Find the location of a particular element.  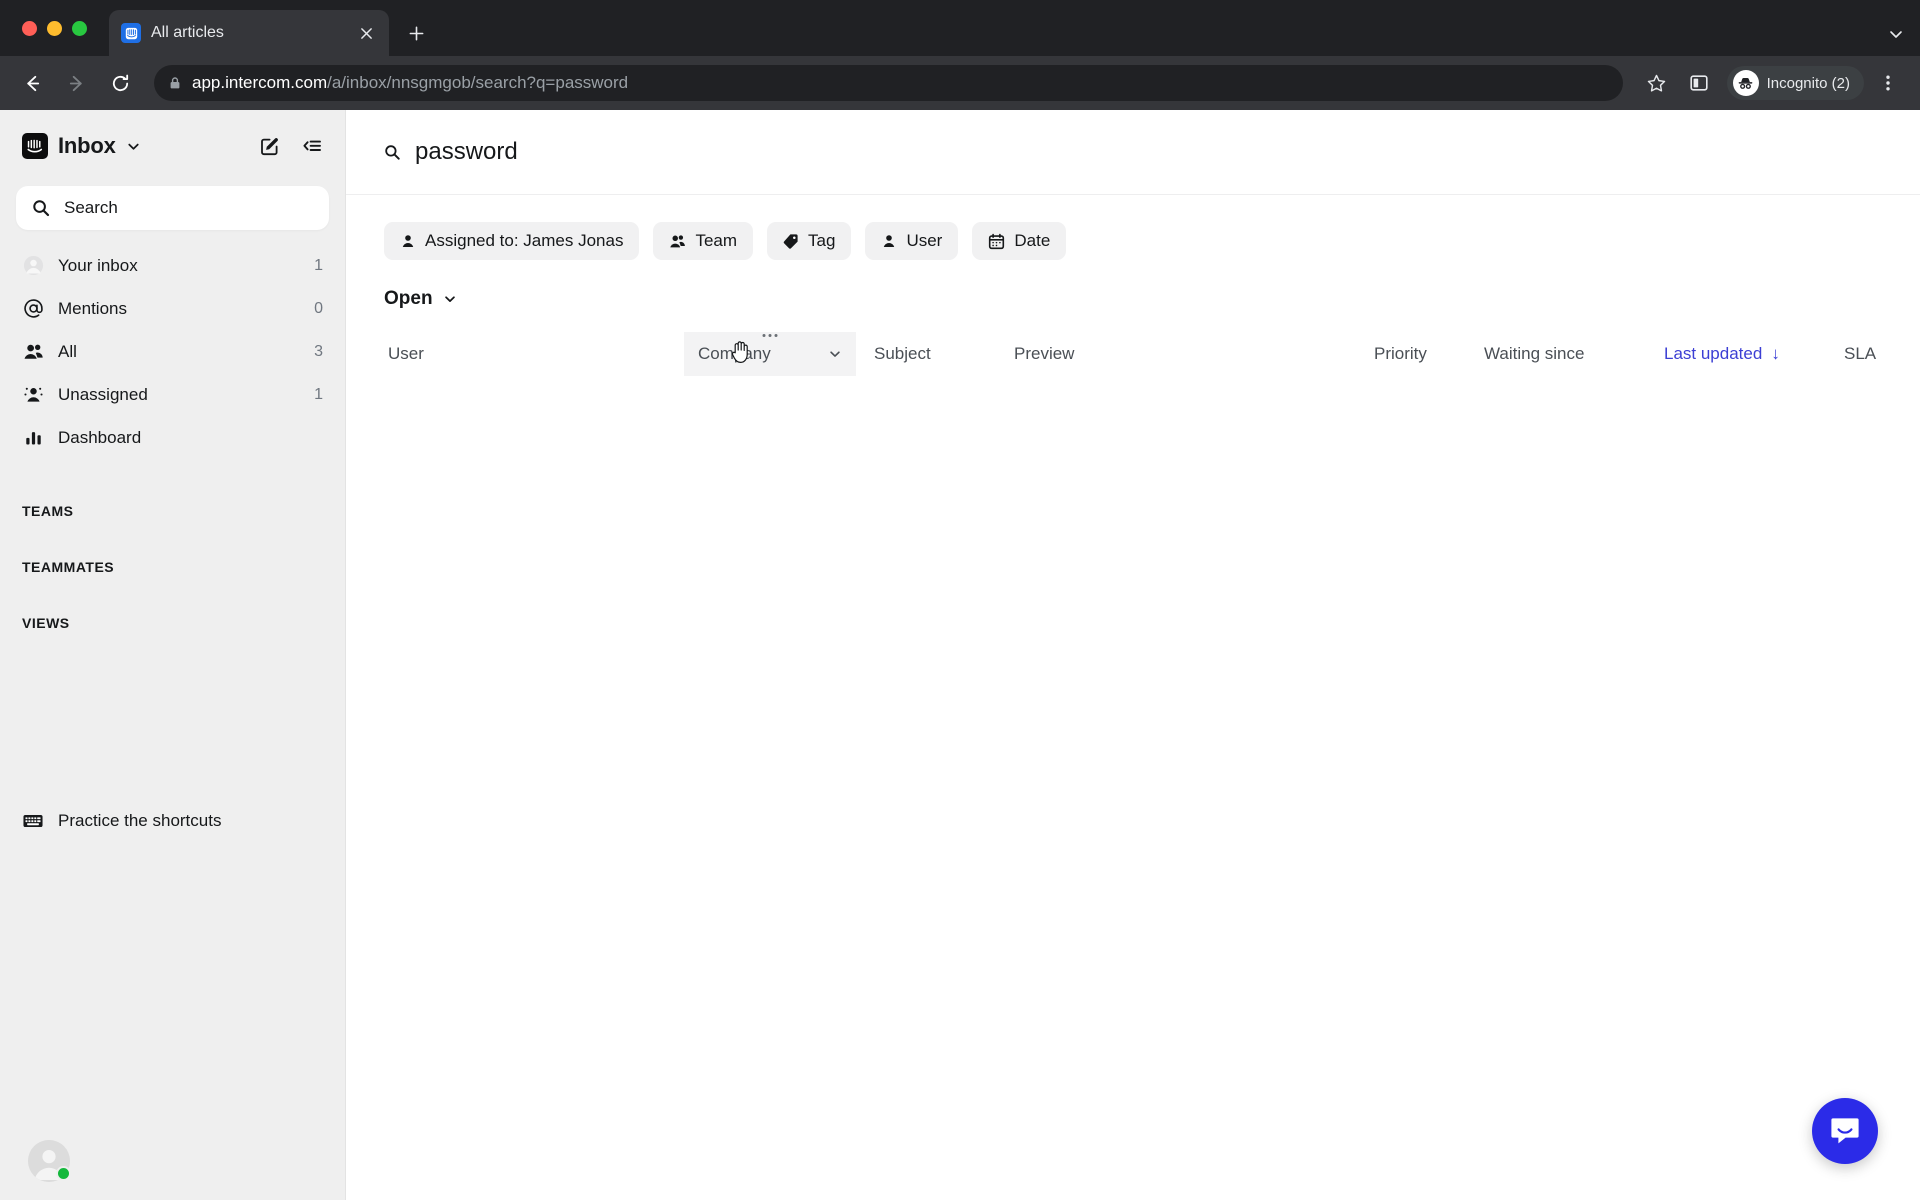

filter-chip-assigned-to: Assigned to: James Jonas is located at coordinates (512, 241).